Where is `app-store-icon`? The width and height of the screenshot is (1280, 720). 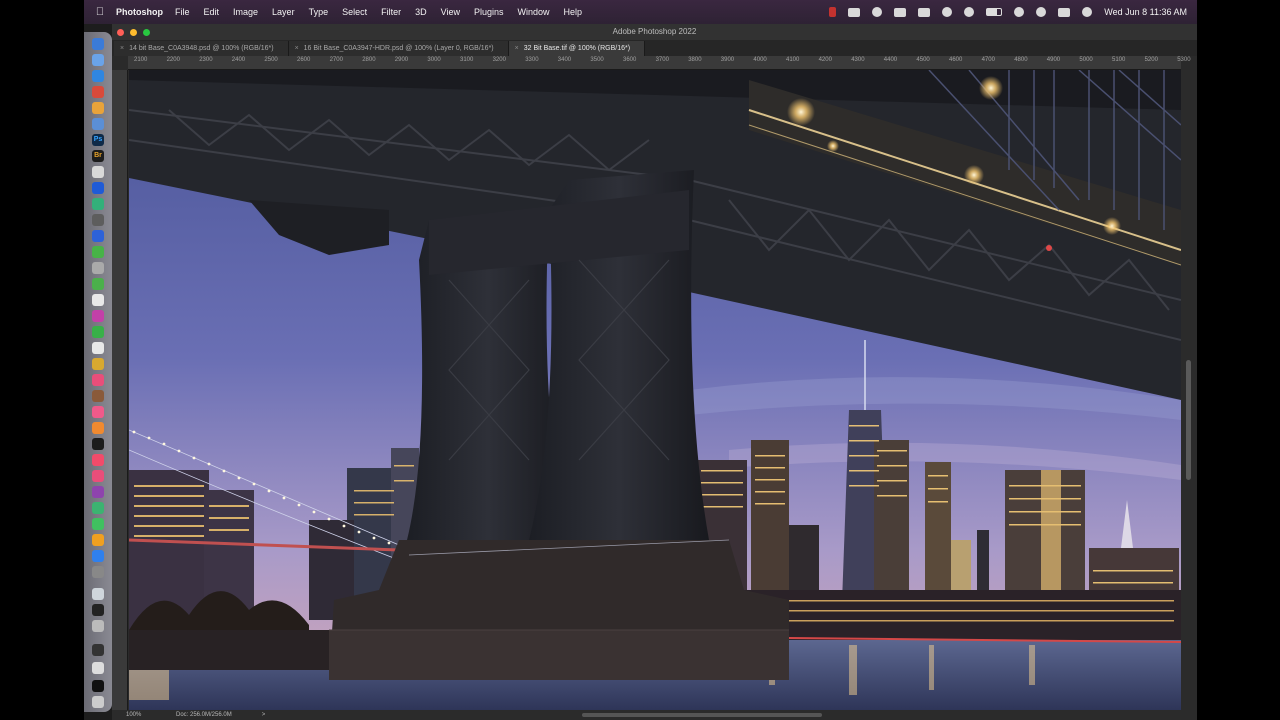
app-store-icon is located at coordinates (98, 556).